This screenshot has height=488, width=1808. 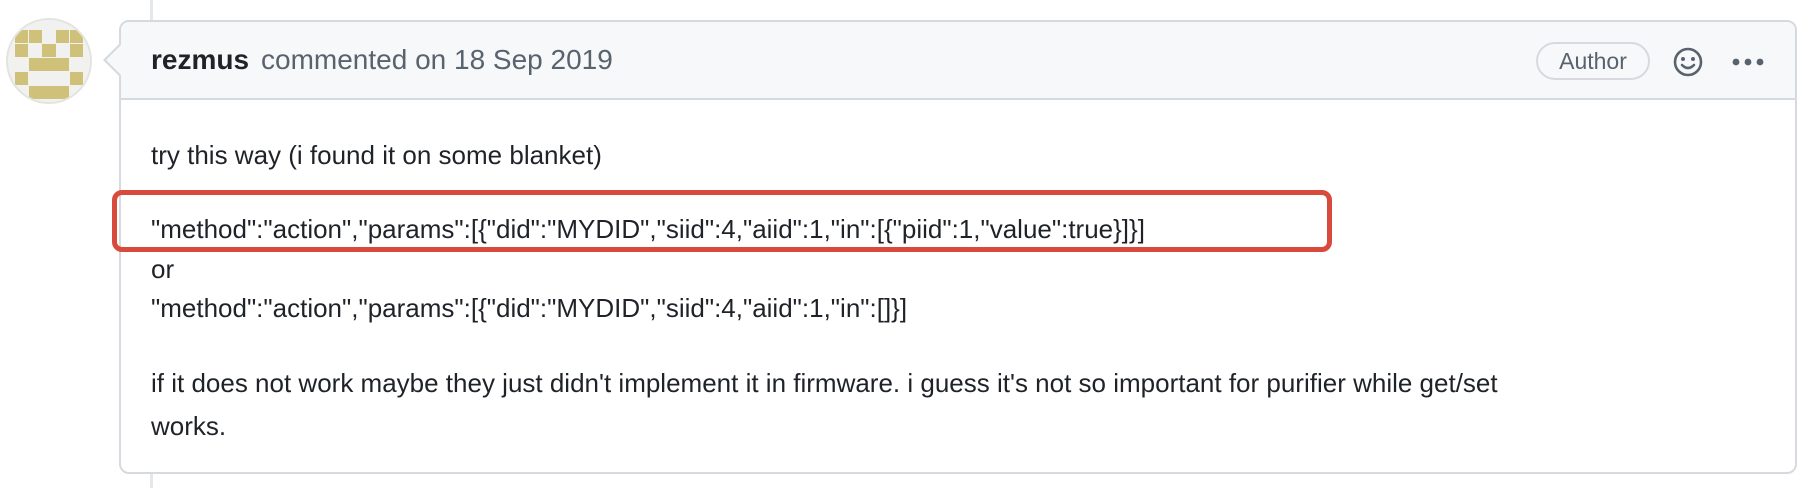 What do you see at coordinates (189, 426) in the screenshot?
I see `comment-paragraph-line: works.` at bounding box center [189, 426].